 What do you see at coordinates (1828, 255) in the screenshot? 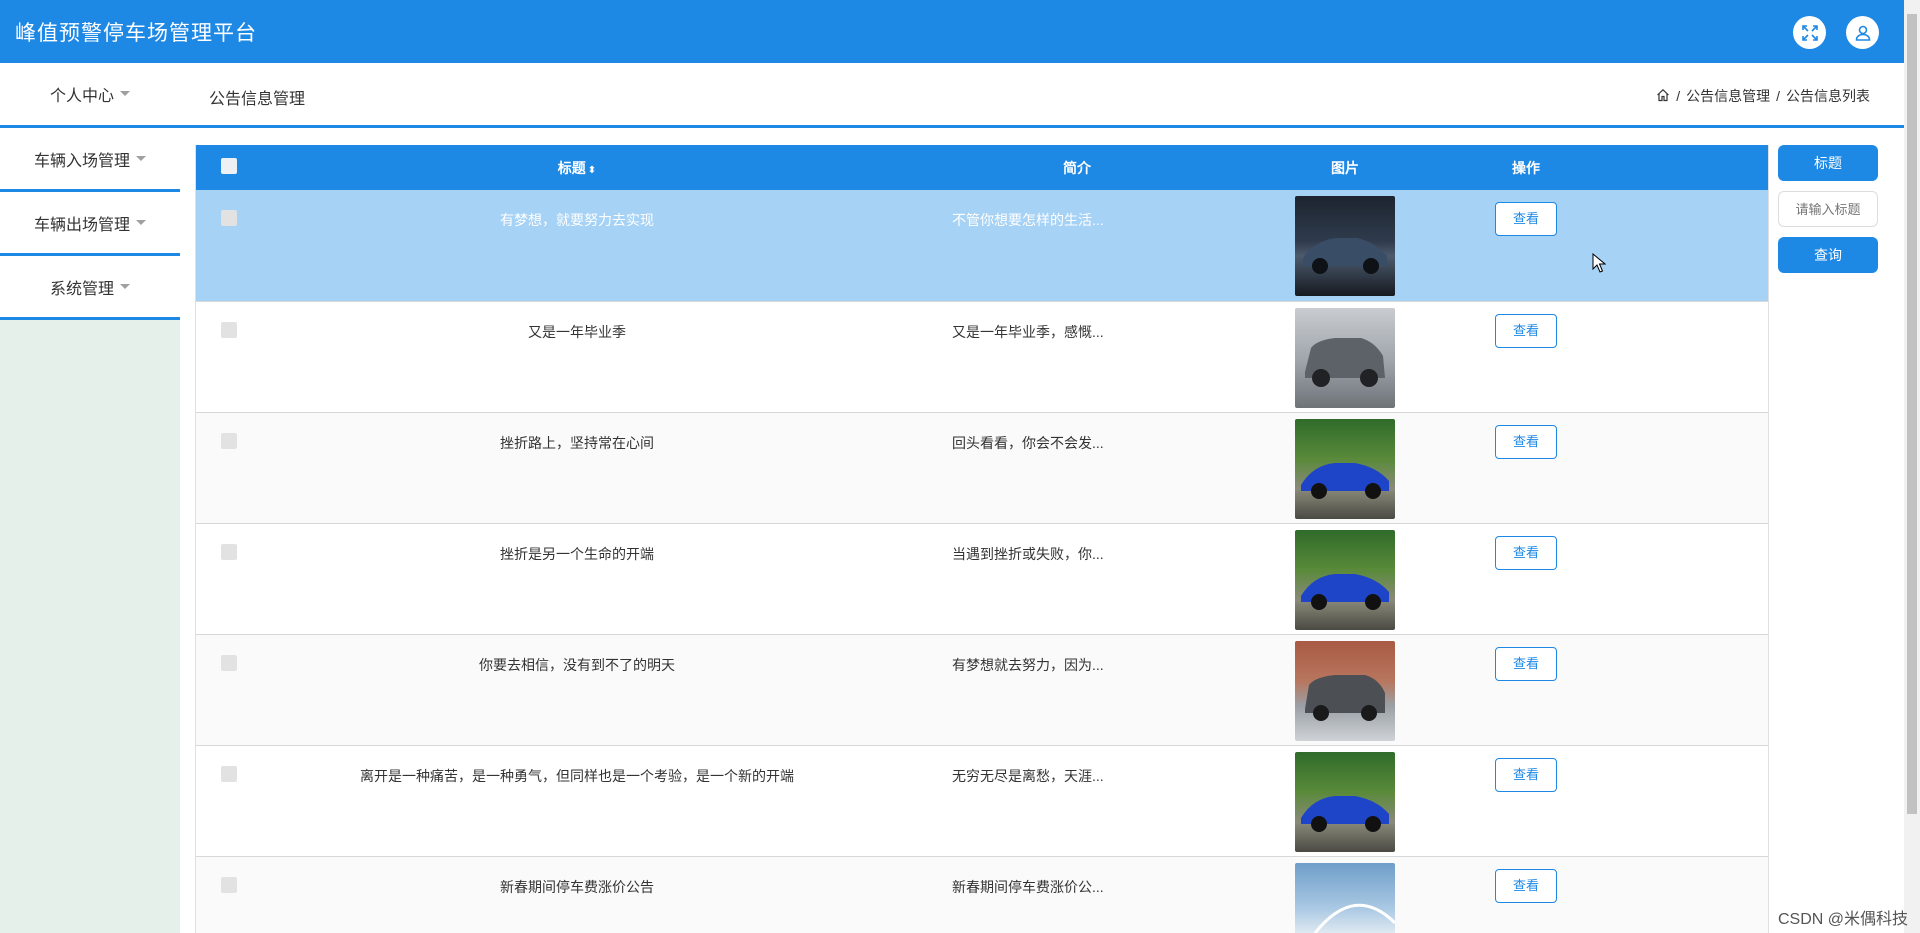
I see `query-button: 查询` at bounding box center [1828, 255].